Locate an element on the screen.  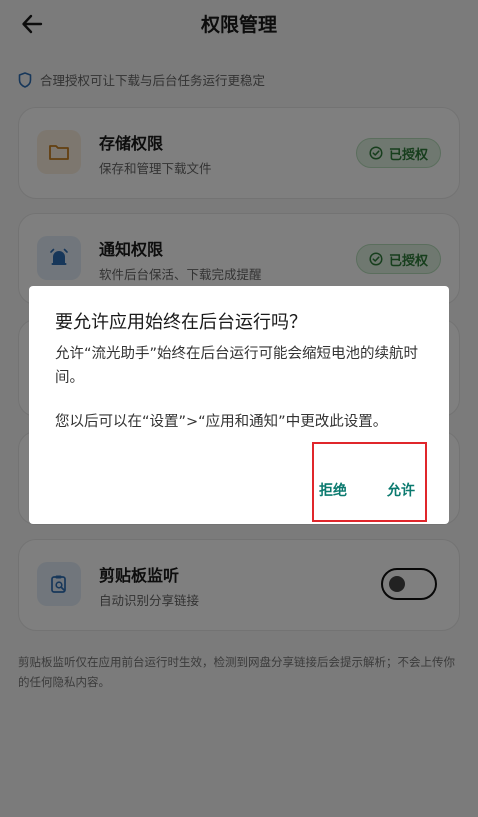
deny-button: 拒绝 is located at coordinates (333, 490).